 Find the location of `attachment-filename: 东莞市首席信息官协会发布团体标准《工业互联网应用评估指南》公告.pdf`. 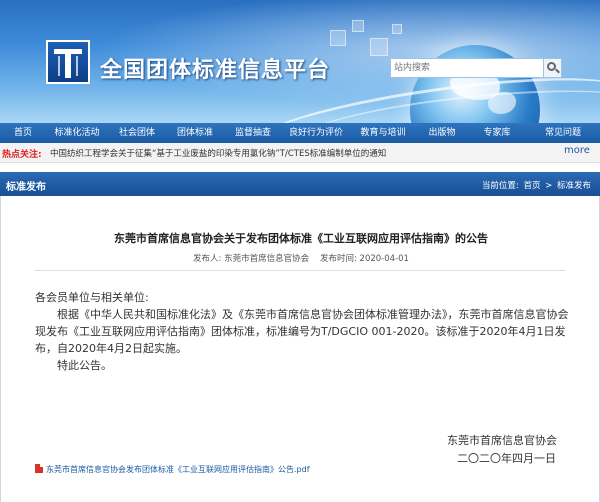

attachment-filename: 东莞市首席信息官协会发布团体标准《工业互联网应用评估指南》公告.pdf is located at coordinates (178, 469).